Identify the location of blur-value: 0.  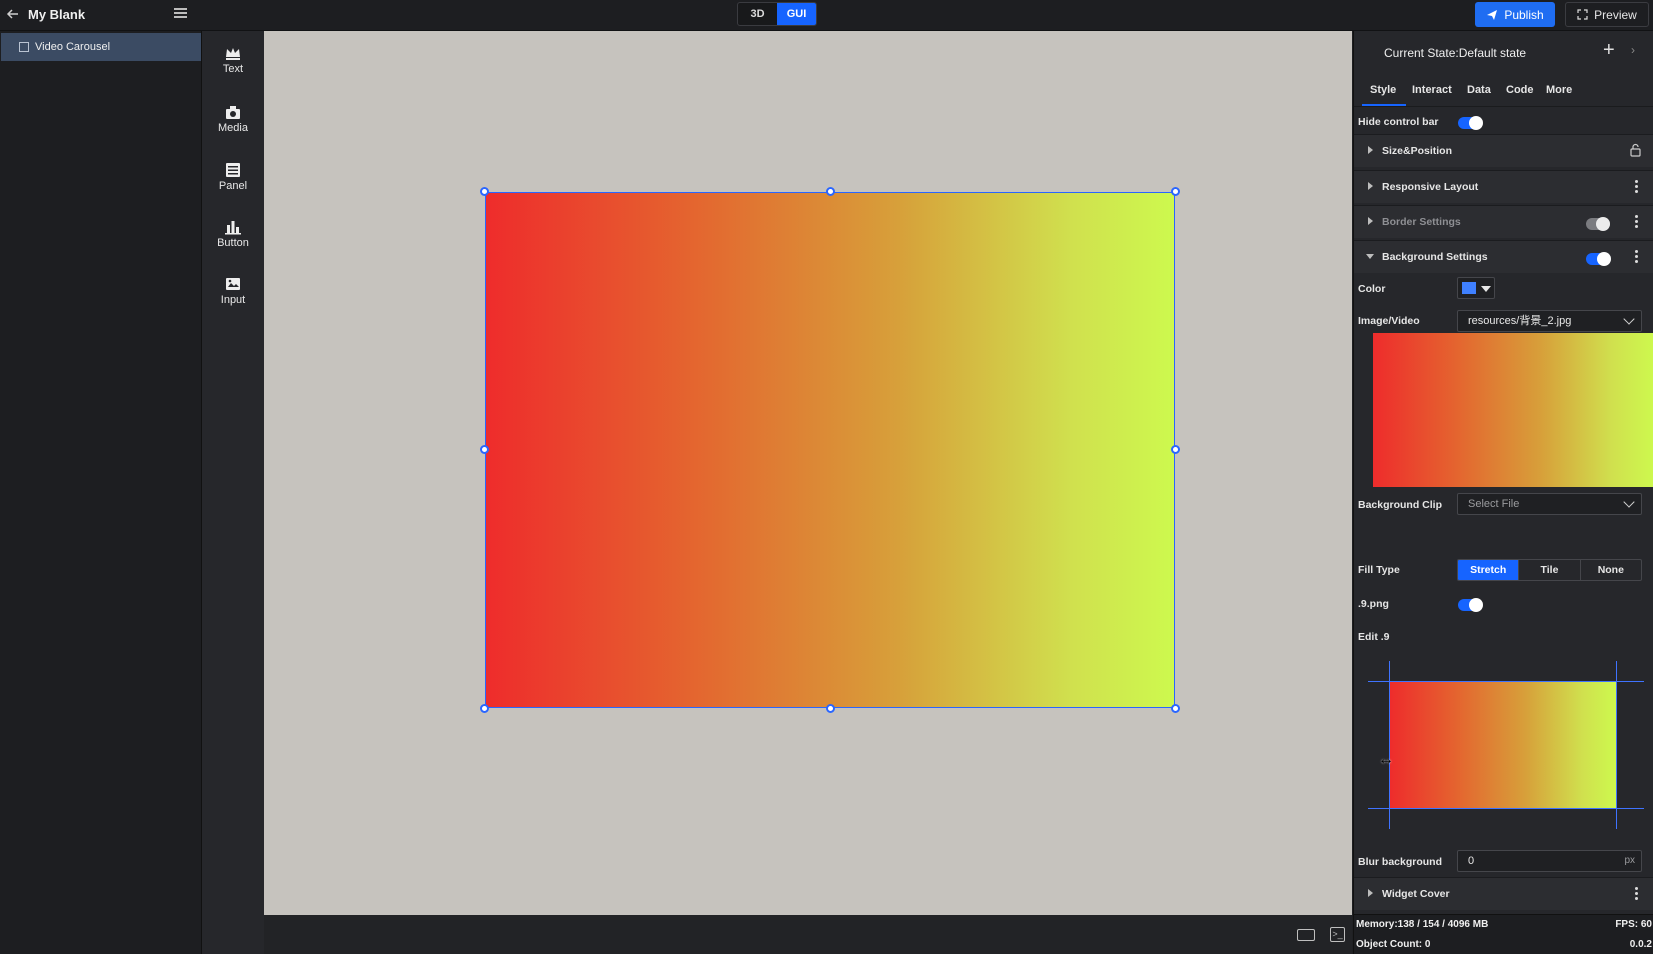
(1471, 861).